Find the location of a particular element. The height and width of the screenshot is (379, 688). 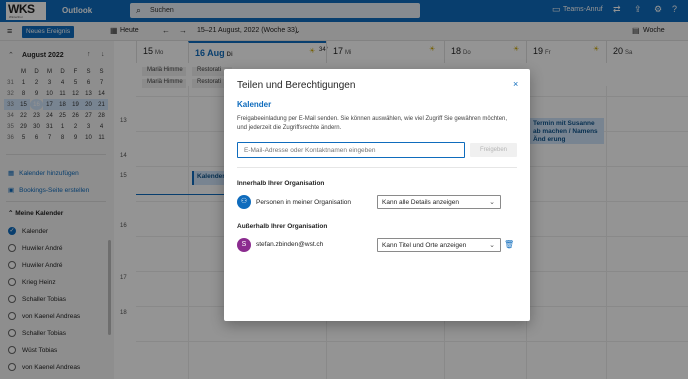

avatar: S is located at coordinates (244, 245).